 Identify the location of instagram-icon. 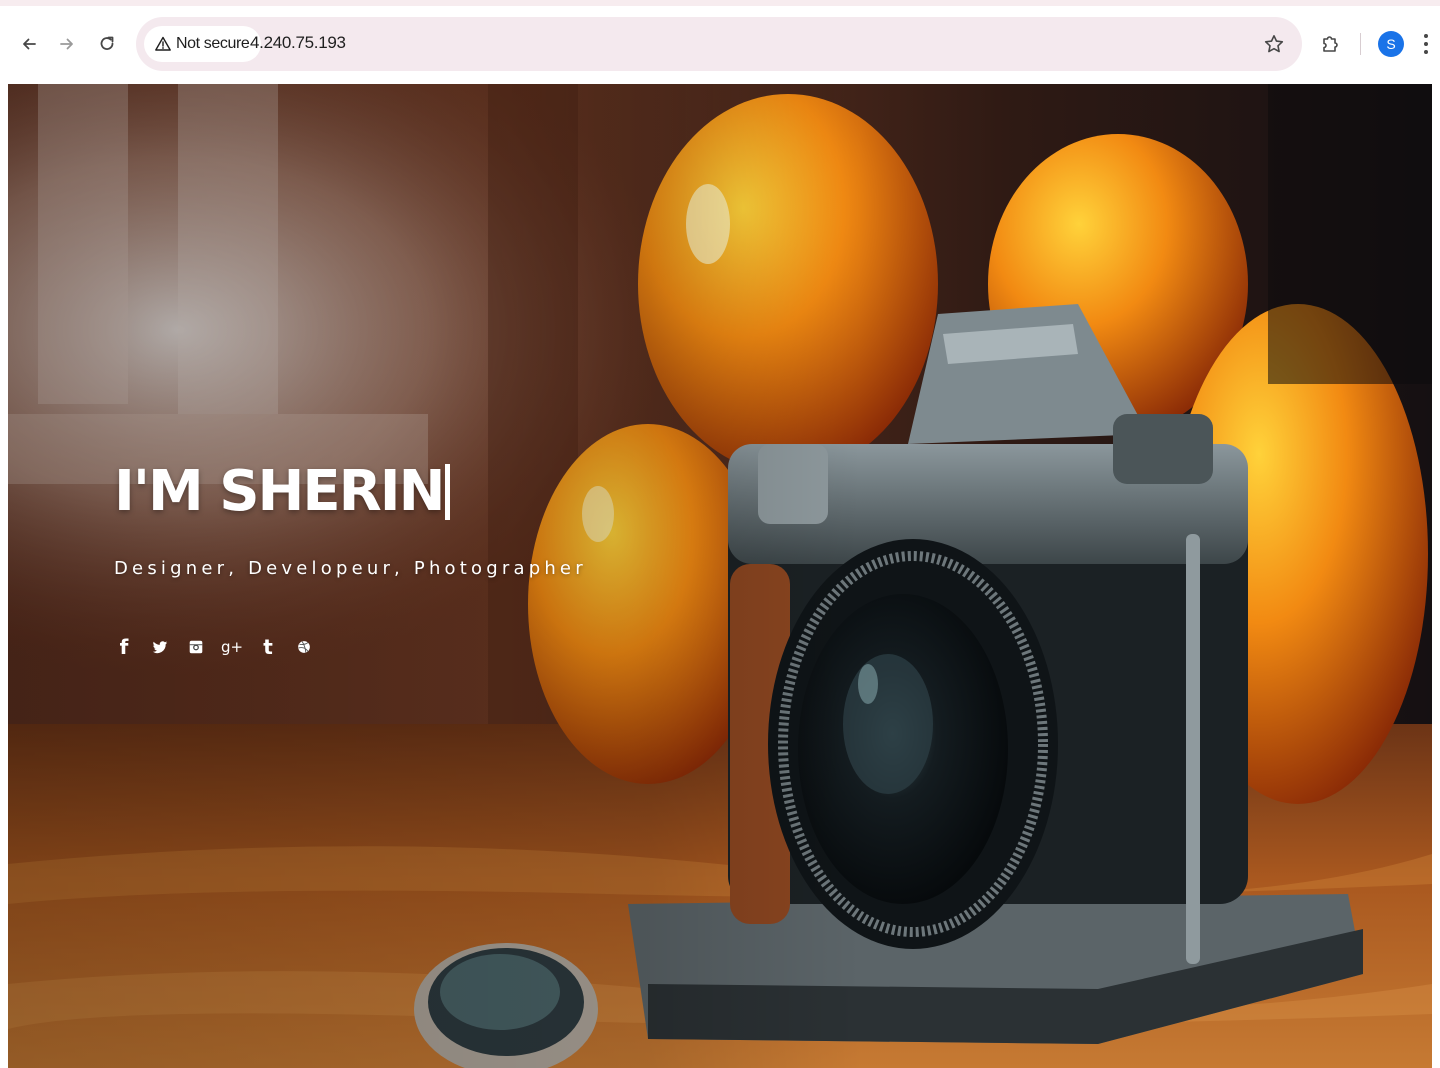
(196, 647).